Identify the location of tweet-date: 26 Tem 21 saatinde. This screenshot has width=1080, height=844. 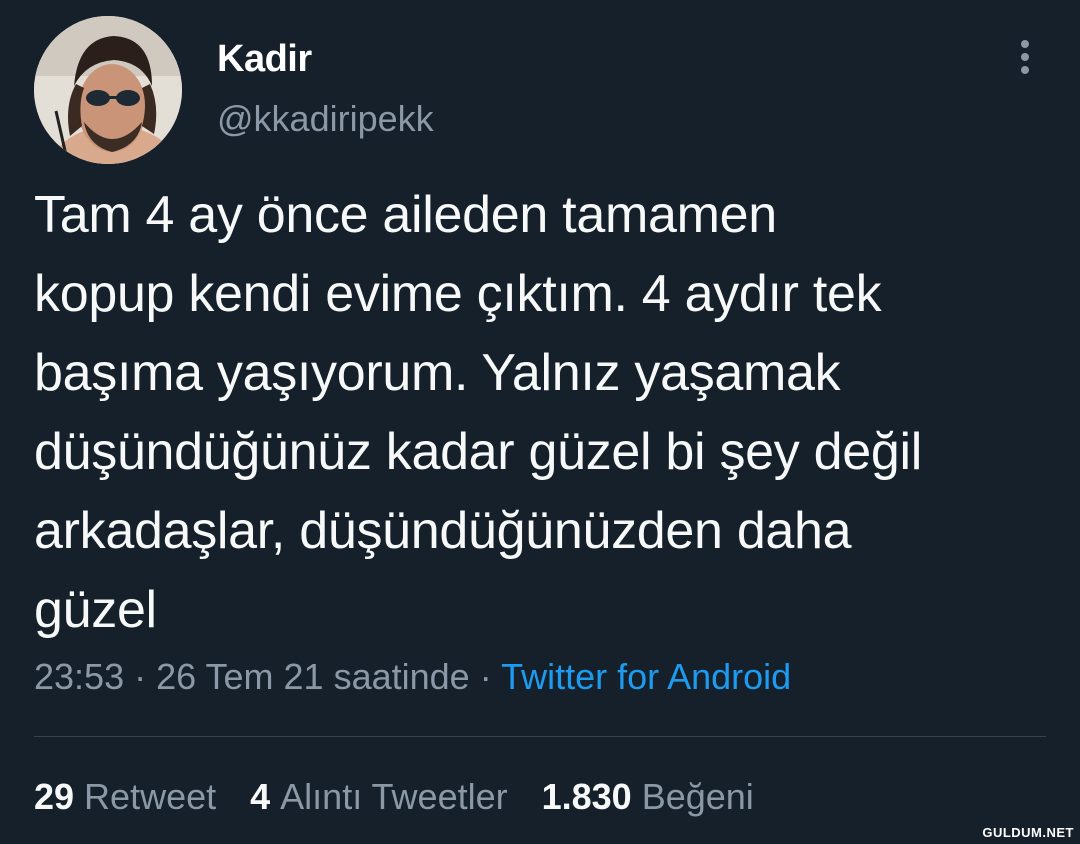
(313, 676).